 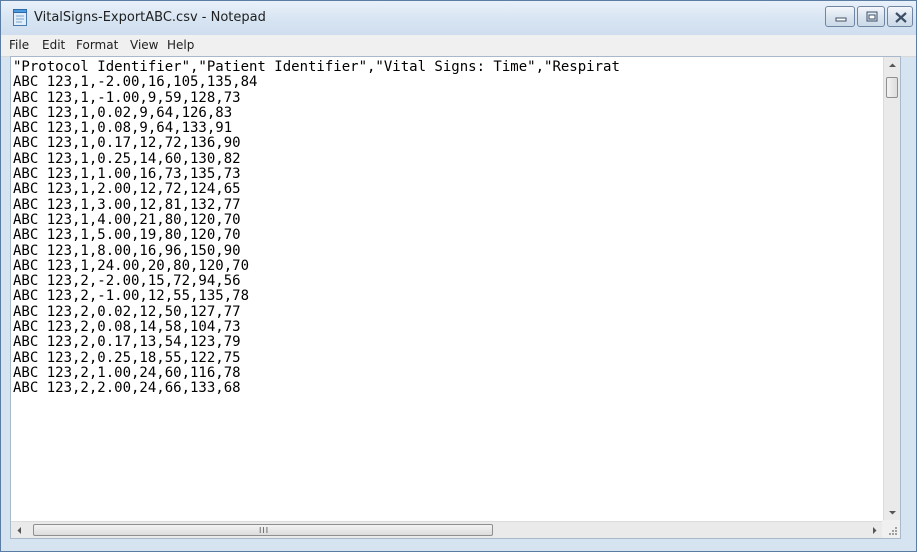 What do you see at coordinates (127, 357) in the screenshot?
I see `text-line: ABC 123,2,0.25,18,55,122,75` at bounding box center [127, 357].